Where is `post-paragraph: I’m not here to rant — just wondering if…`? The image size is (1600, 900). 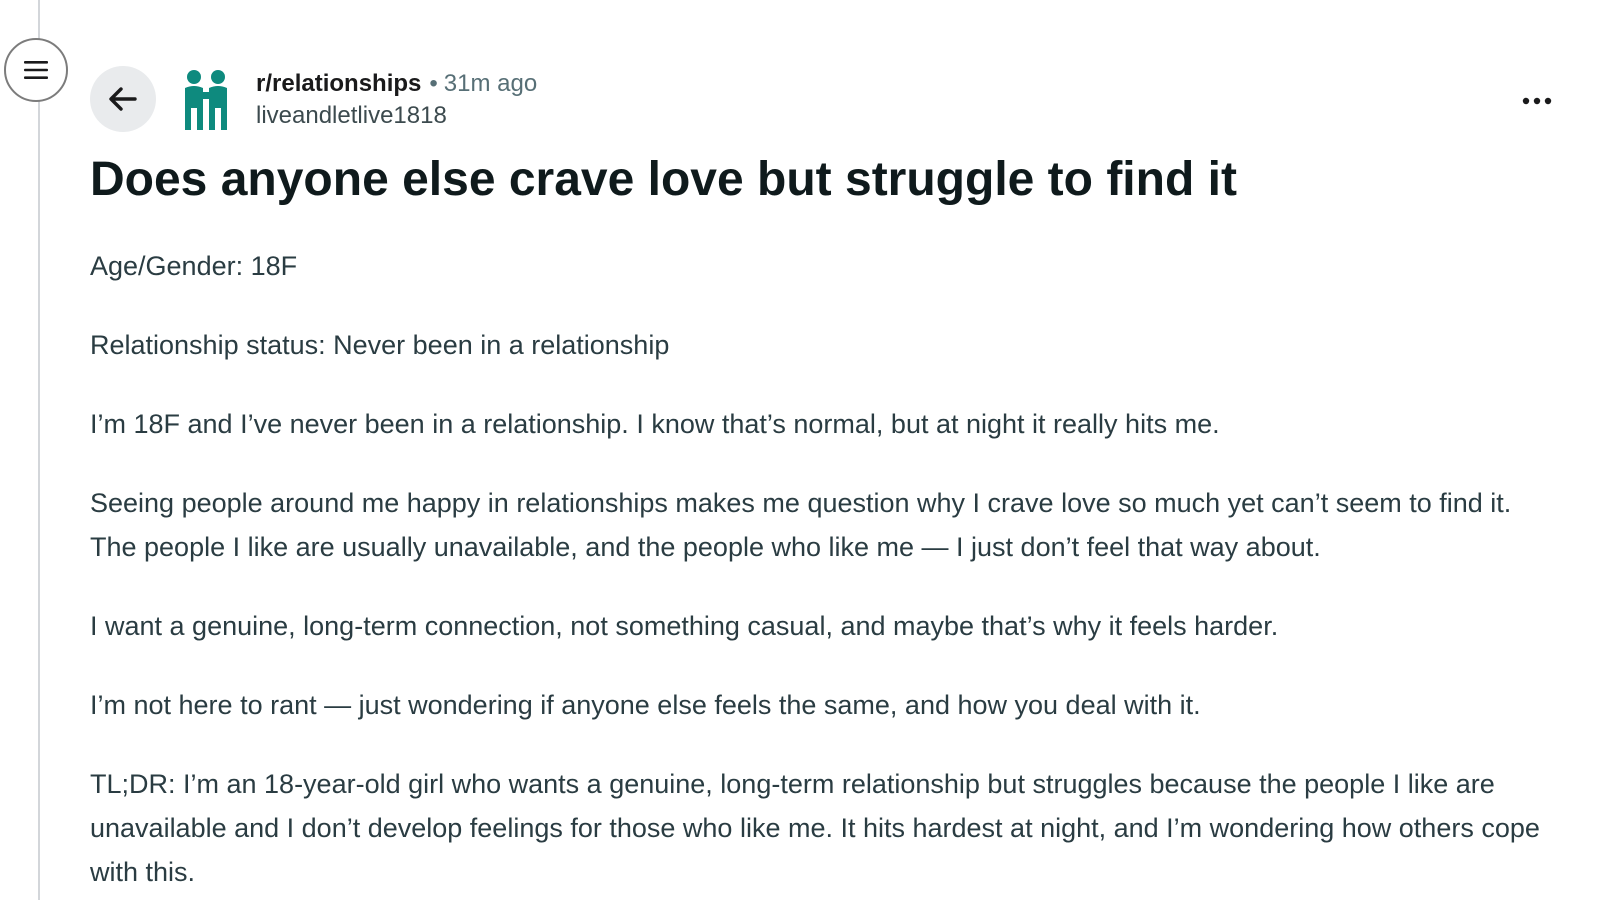 post-paragraph: I’m not here to rant — just wondering if… is located at coordinates (645, 705).